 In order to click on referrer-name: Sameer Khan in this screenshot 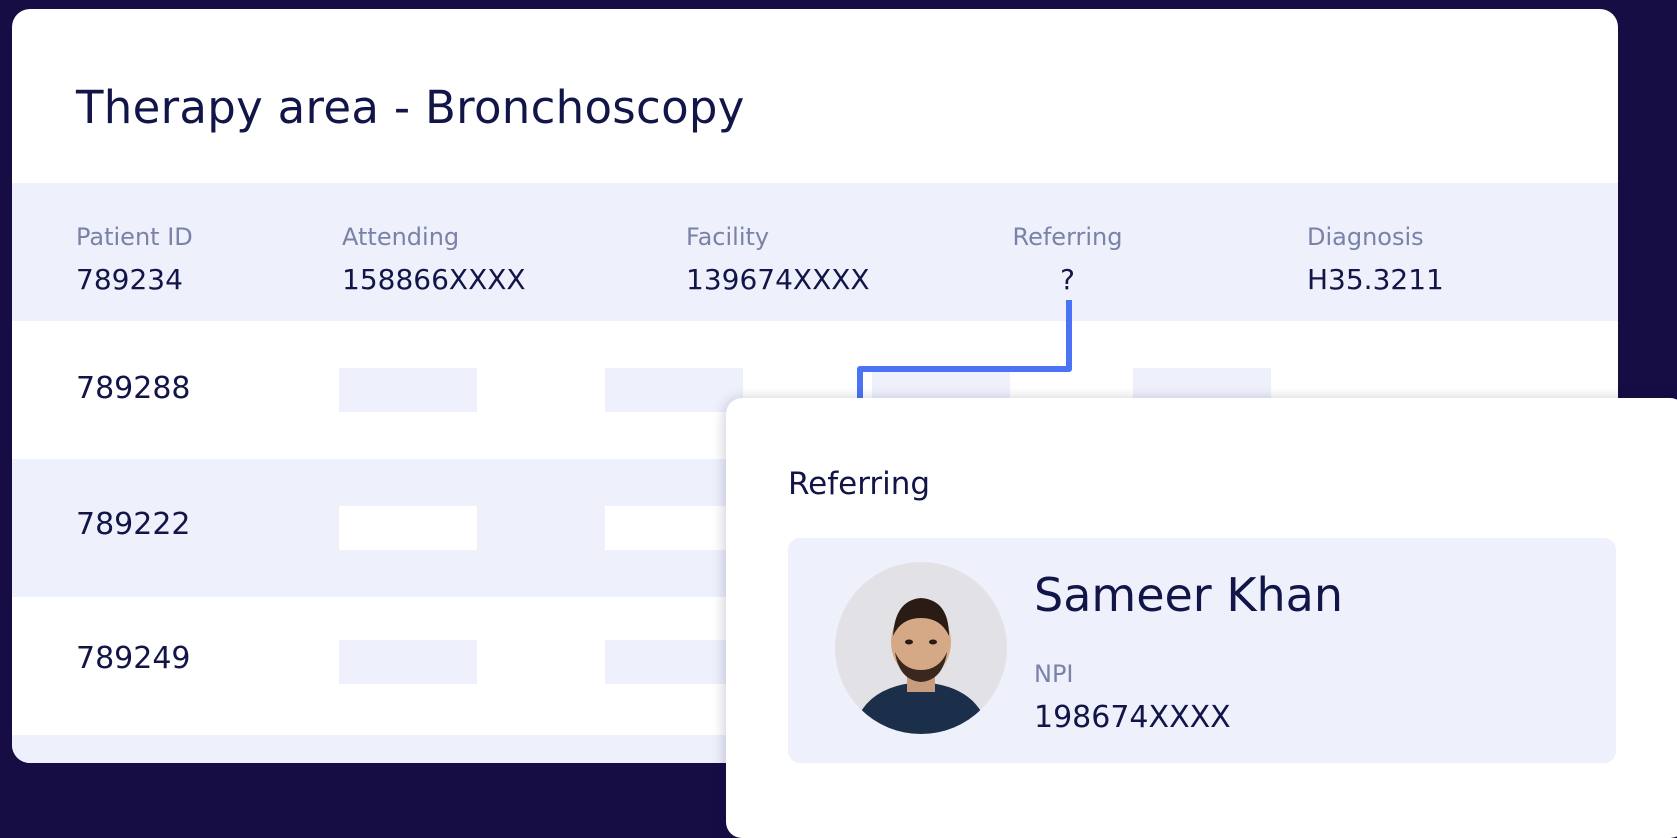, I will do `click(1188, 595)`.